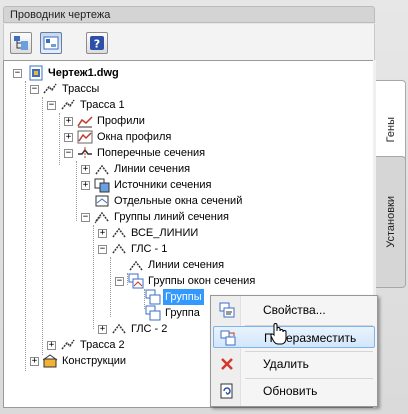  What do you see at coordinates (85, 137) in the screenshot?
I see `profile-window-icon` at bounding box center [85, 137].